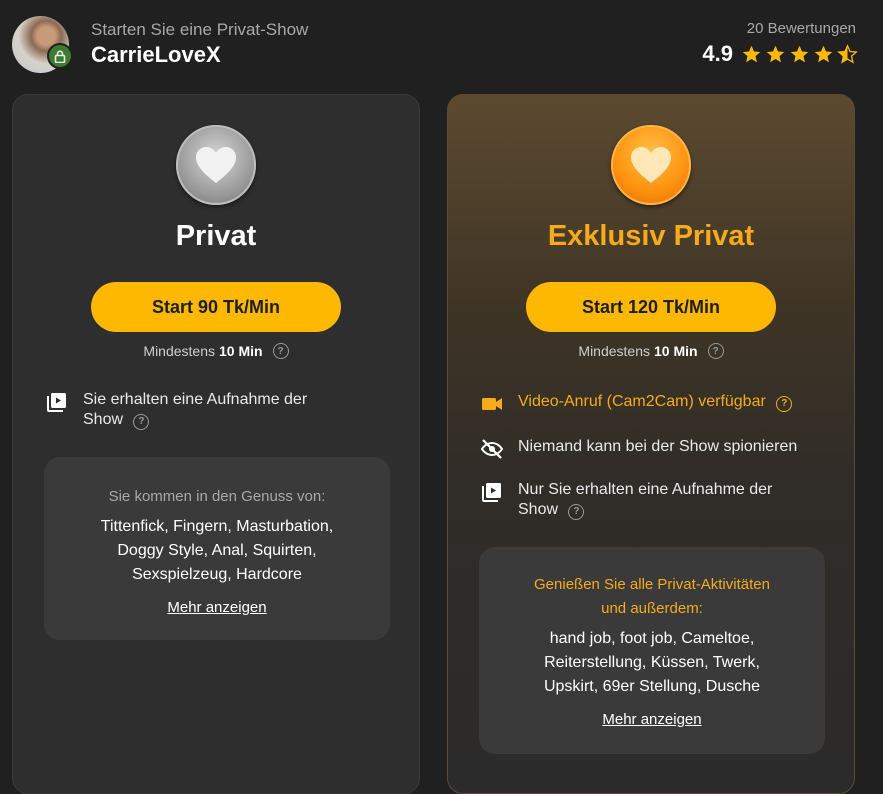  I want to click on lock-icon, so click(60, 56).